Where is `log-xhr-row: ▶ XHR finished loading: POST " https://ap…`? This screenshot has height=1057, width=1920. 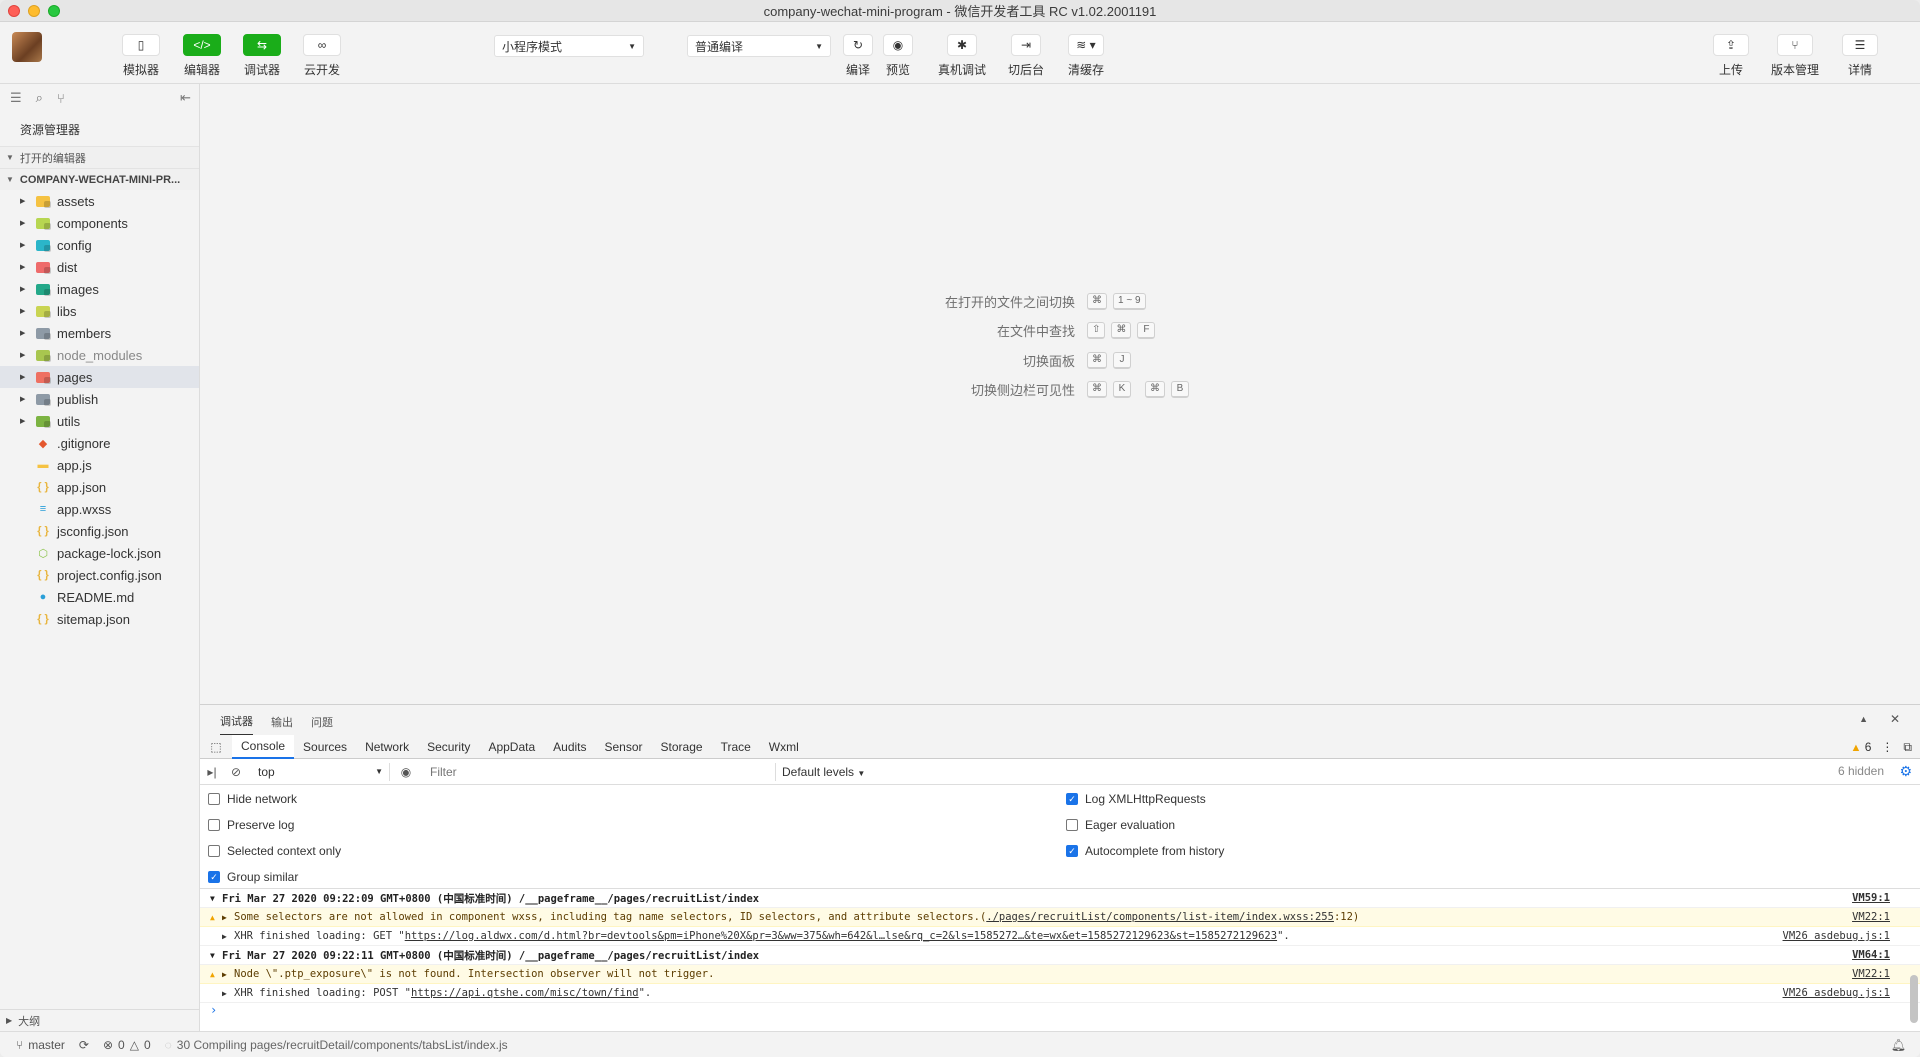
log-xhr-row: ▶ XHR finished loading: POST " https://ap… is located at coordinates (1060, 993).